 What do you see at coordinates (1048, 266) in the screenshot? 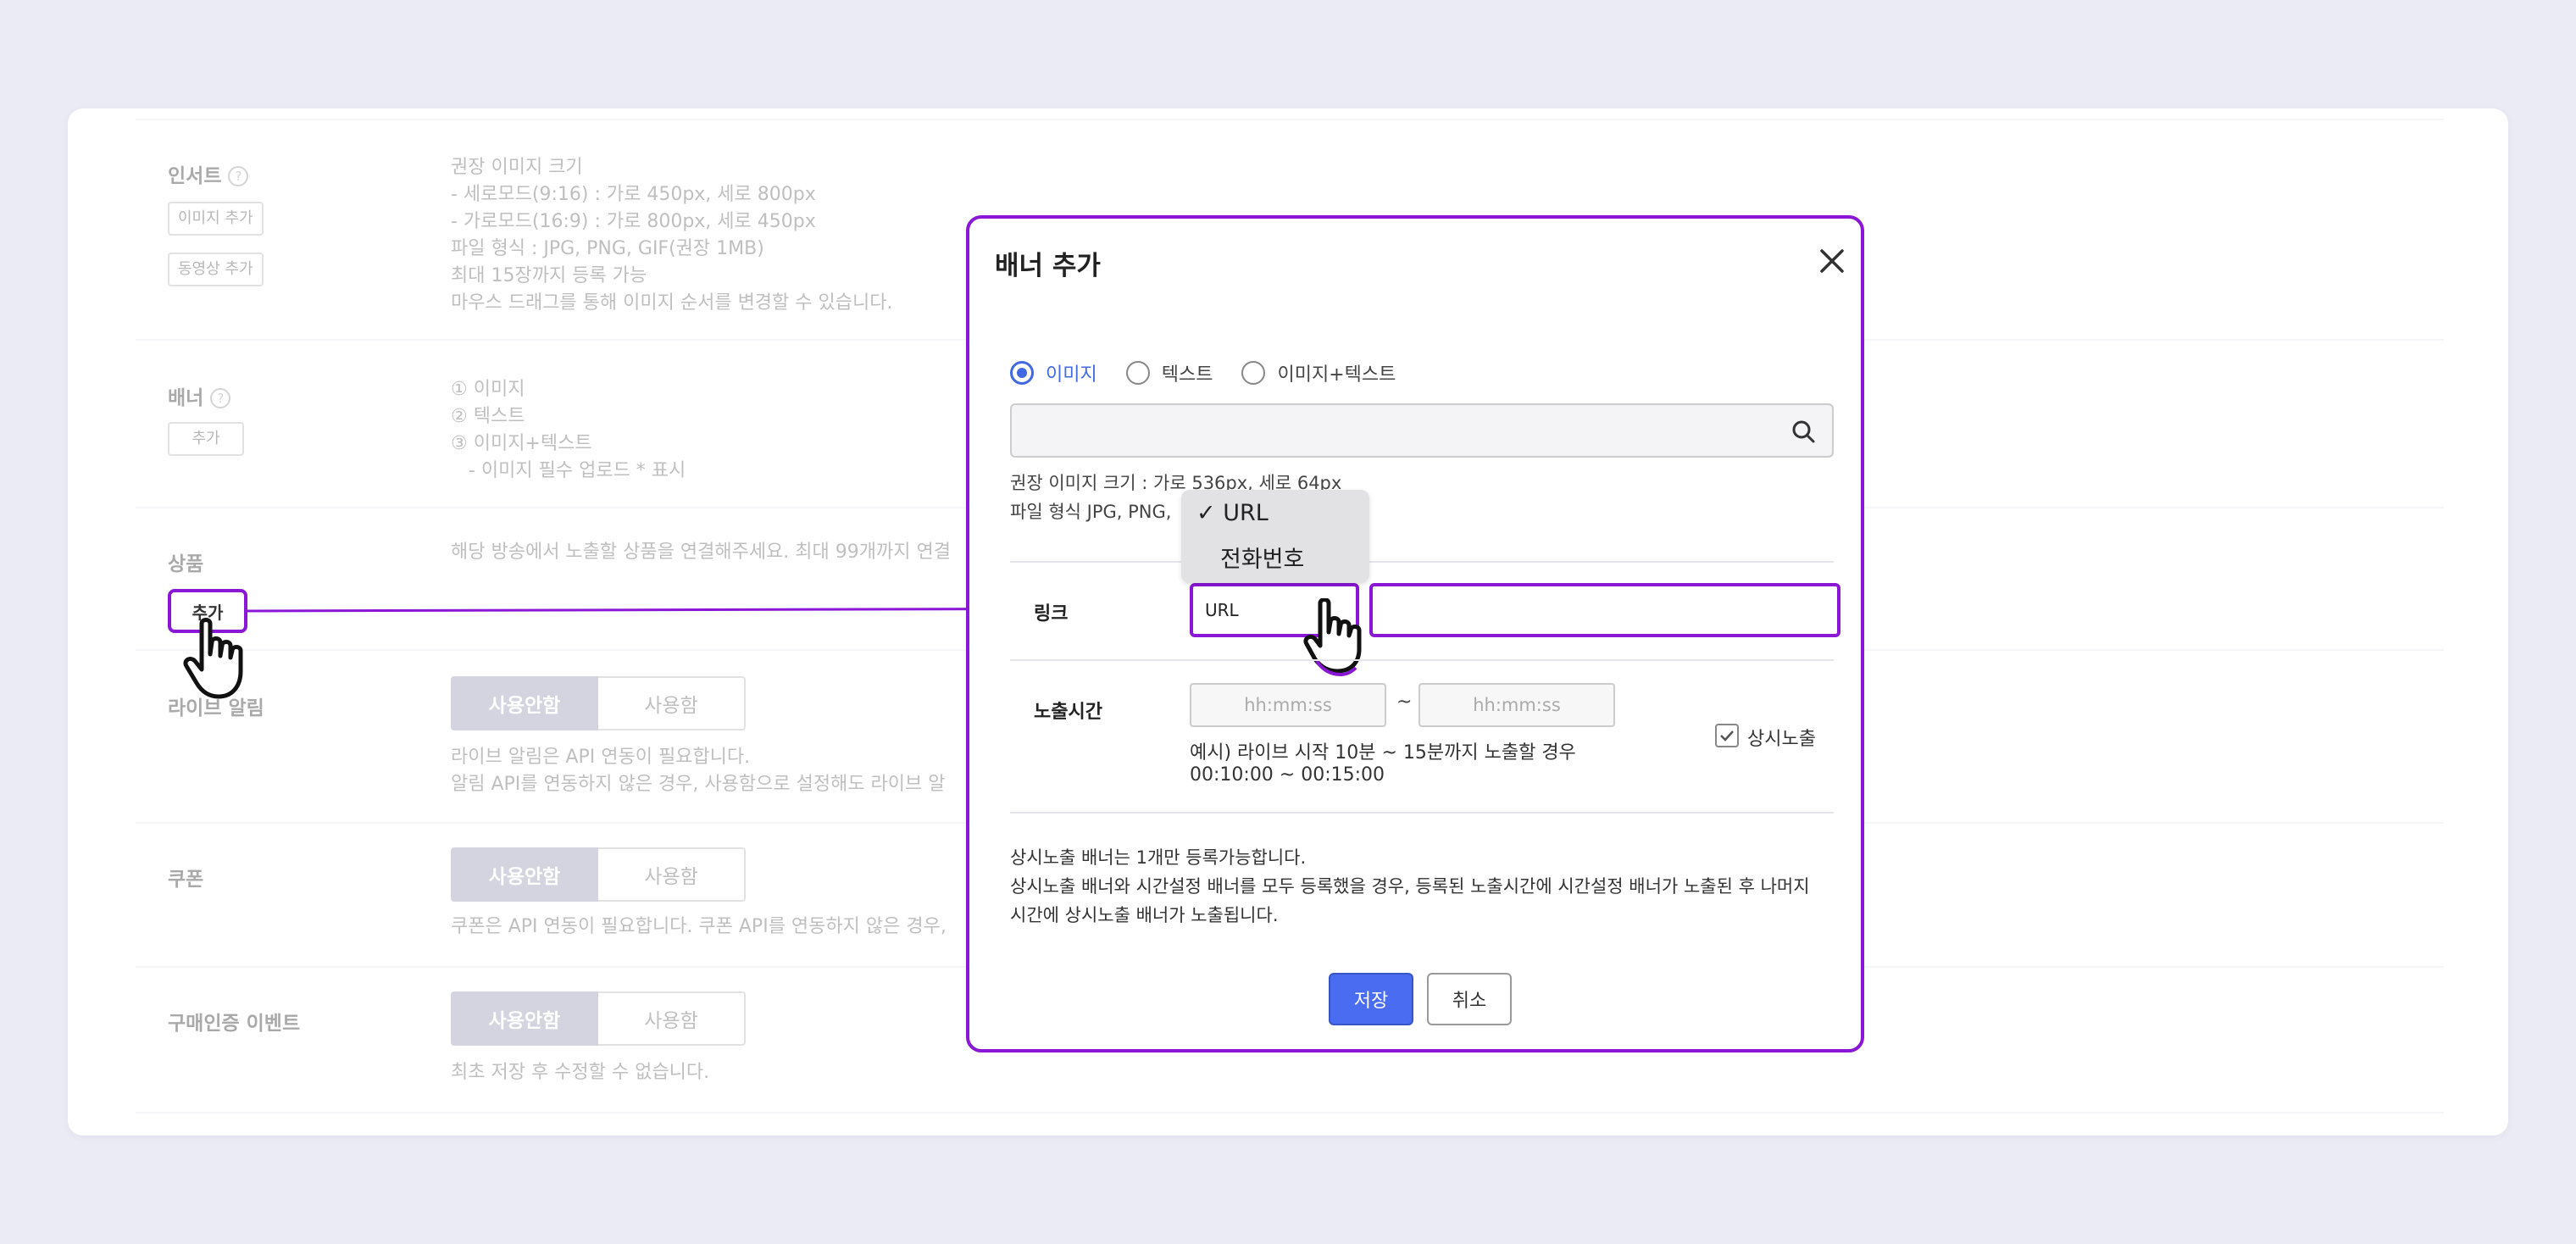
I see `modal-title: 배너 추가` at bounding box center [1048, 266].